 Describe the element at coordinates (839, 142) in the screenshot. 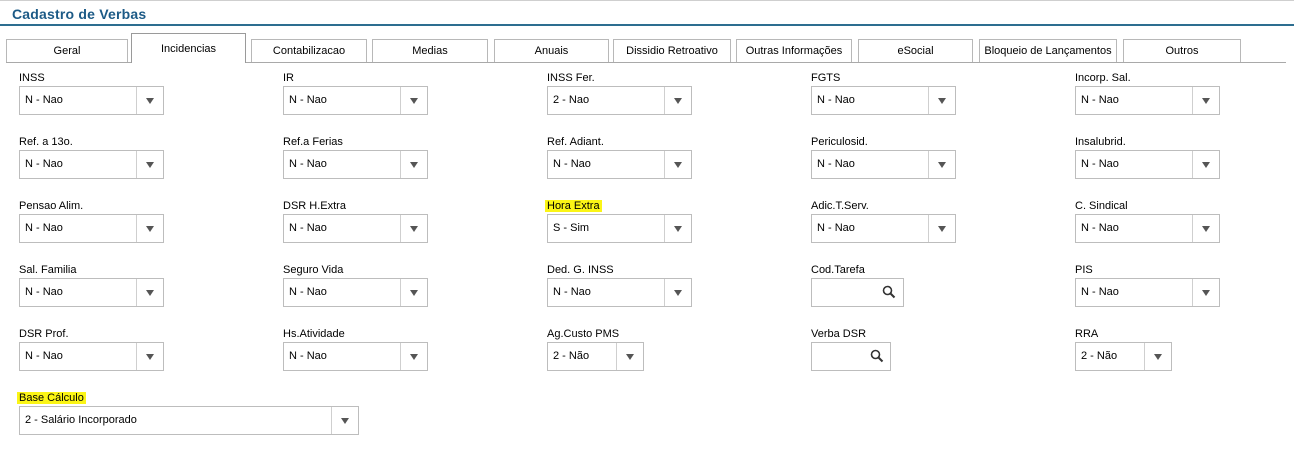

I see `periculosid-label: Periculosid.` at that location.